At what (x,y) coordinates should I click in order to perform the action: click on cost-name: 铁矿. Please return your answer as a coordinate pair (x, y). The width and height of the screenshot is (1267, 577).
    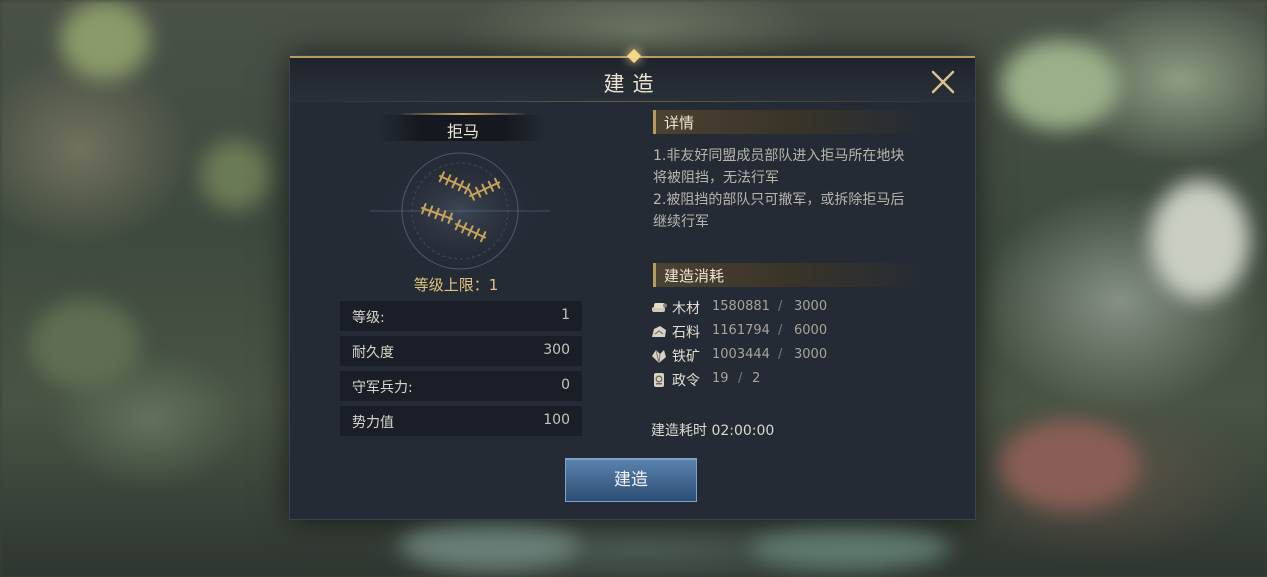
    Looking at the image, I should click on (686, 357).